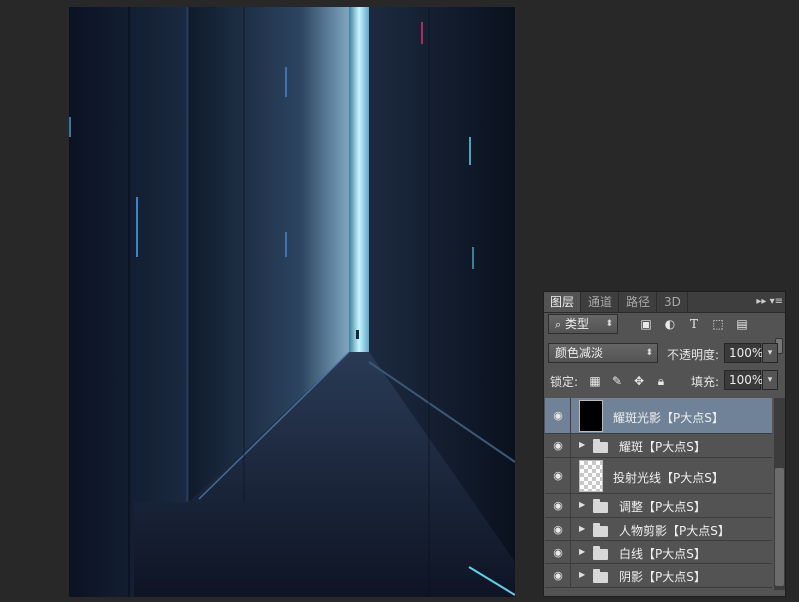 This screenshot has height=602, width=799. What do you see at coordinates (577, 324) in the screenshot?
I see `filter-kind-label: 类型` at bounding box center [577, 324].